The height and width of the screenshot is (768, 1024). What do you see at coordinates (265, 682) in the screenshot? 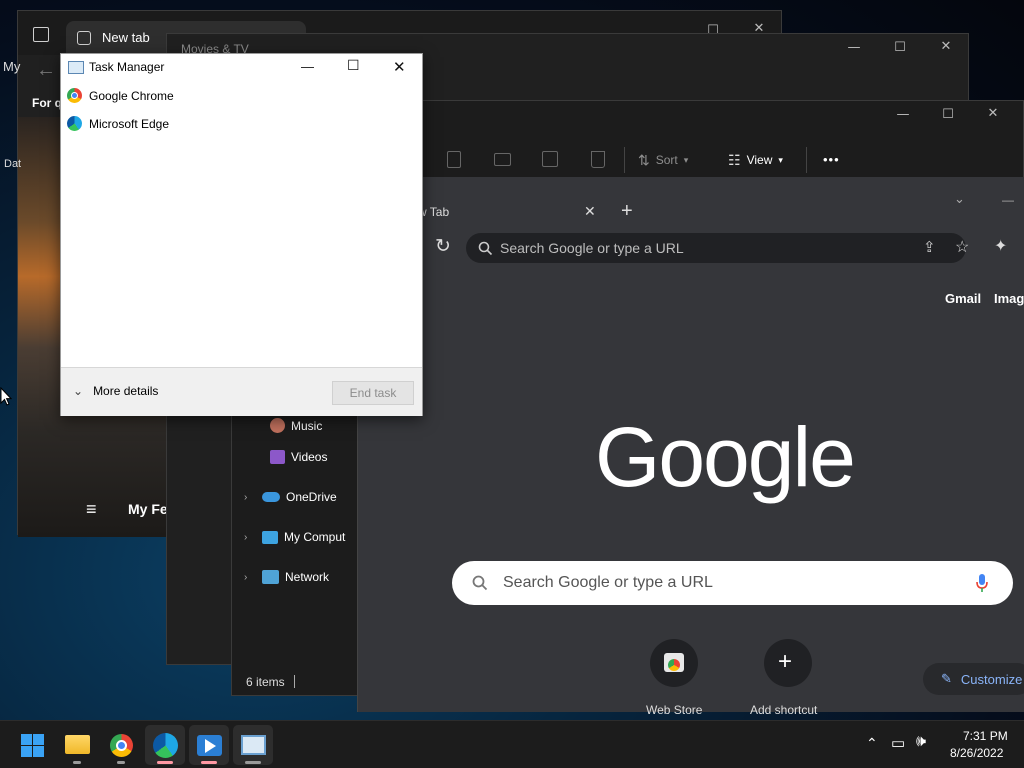
I see `explorer-status: 6 items` at bounding box center [265, 682].